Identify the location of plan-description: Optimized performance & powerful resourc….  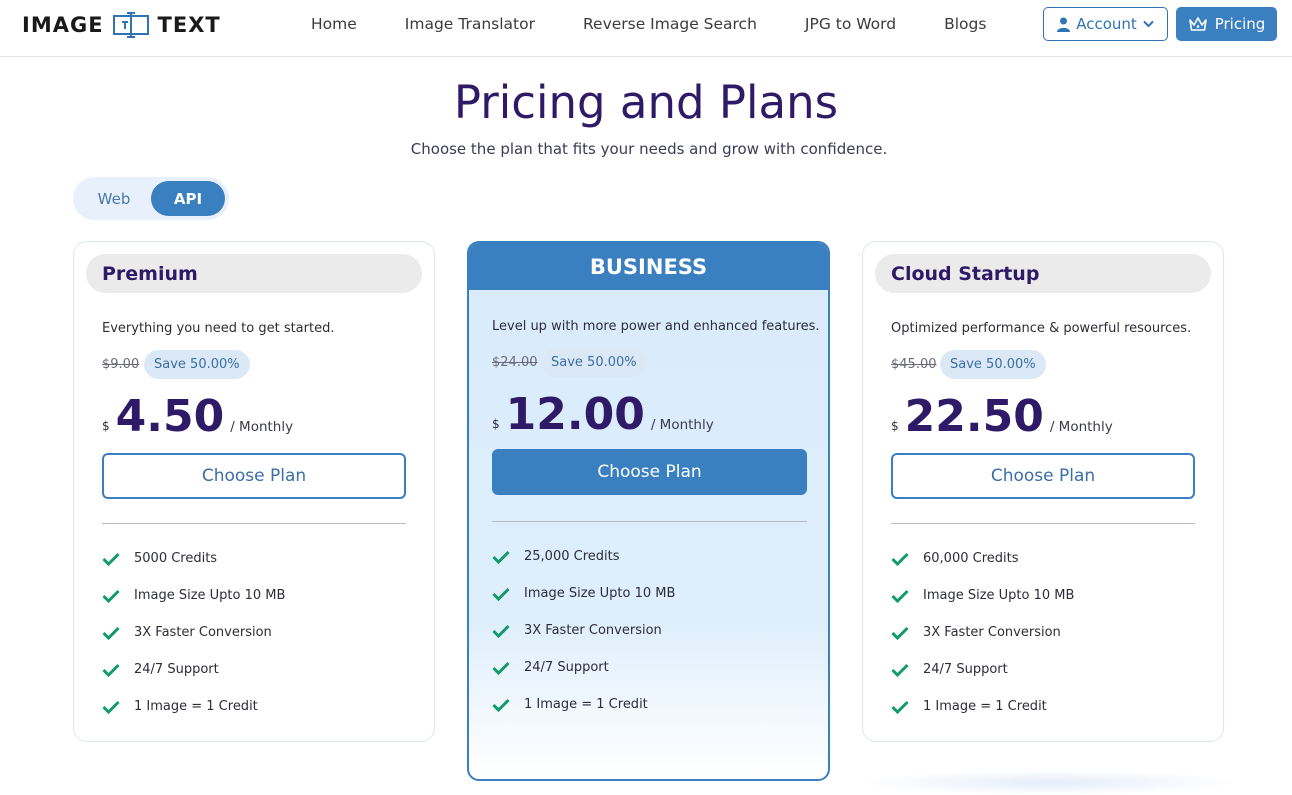
(1041, 328).